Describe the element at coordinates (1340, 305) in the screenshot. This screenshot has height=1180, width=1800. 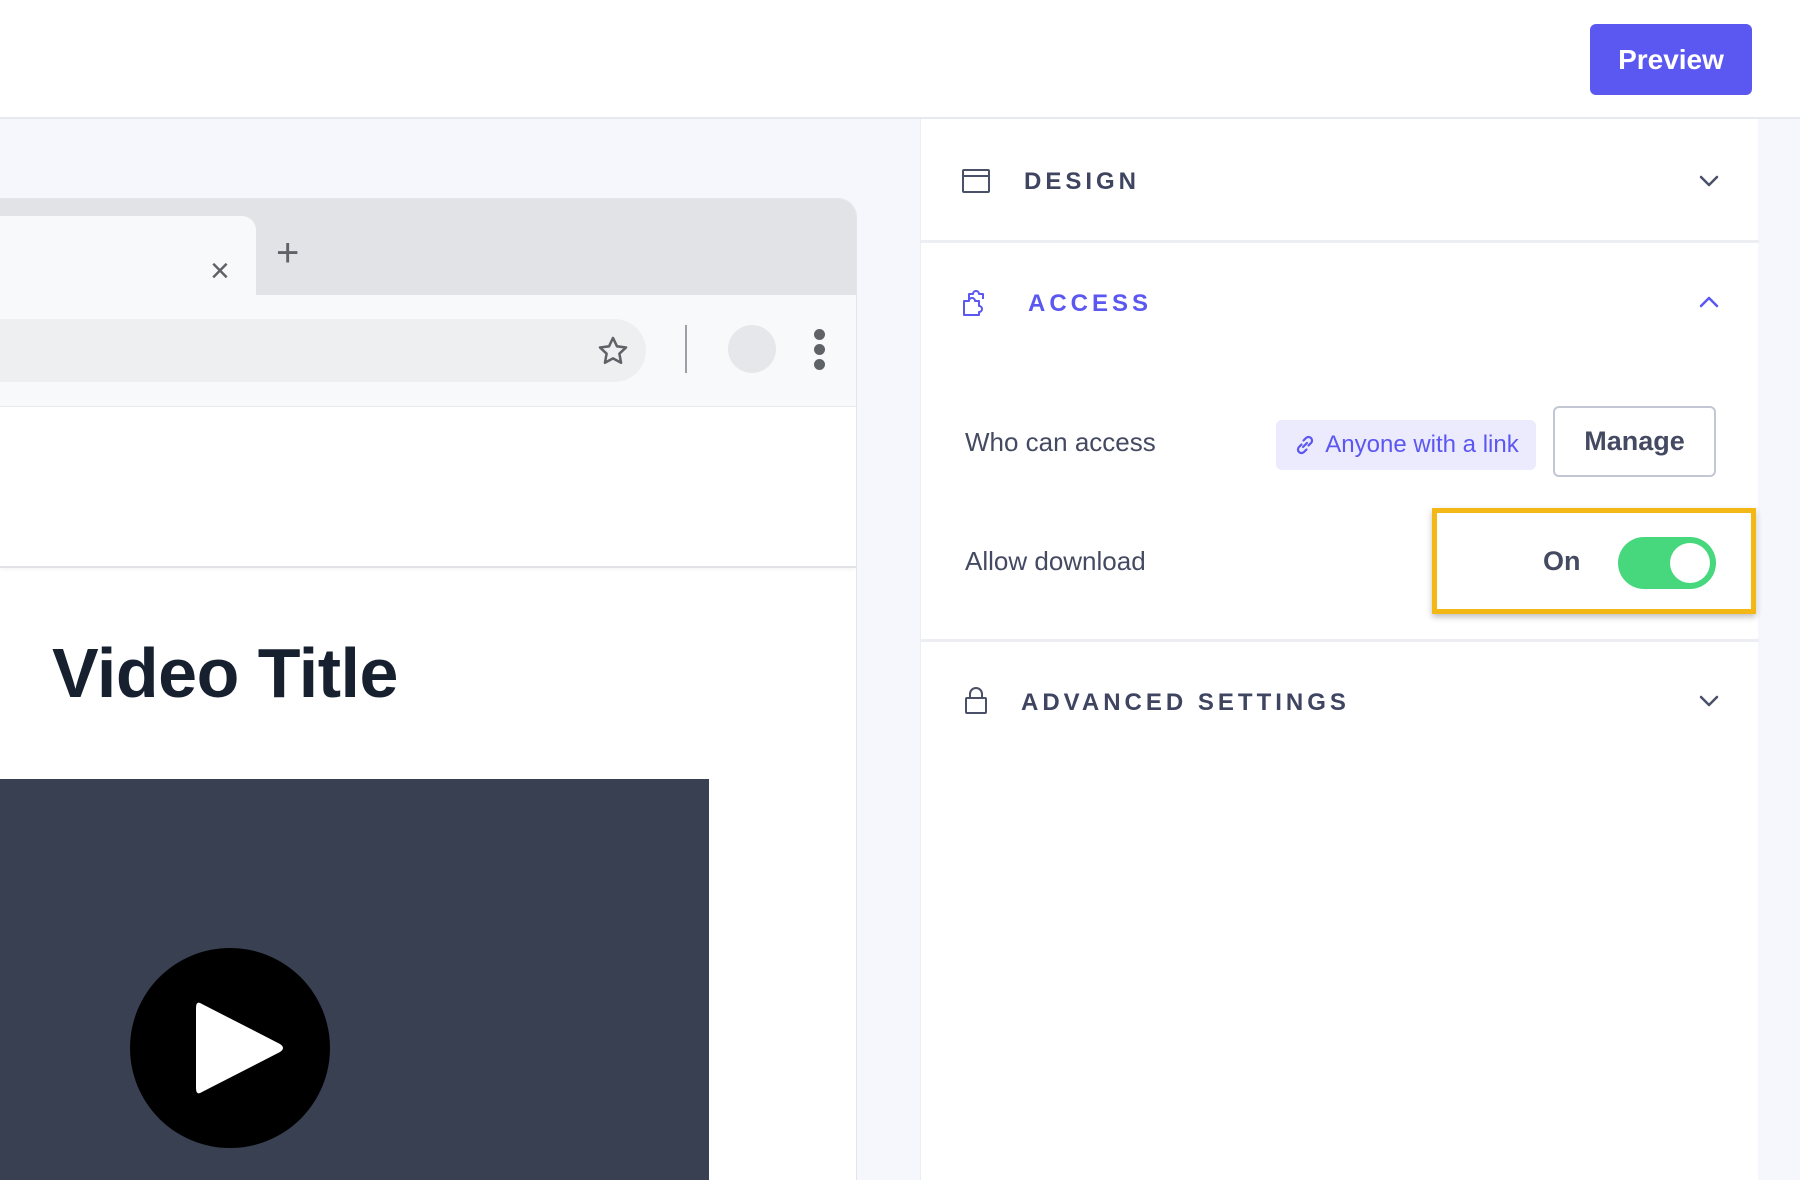
I see `section-access-header: ACCESS` at that location.